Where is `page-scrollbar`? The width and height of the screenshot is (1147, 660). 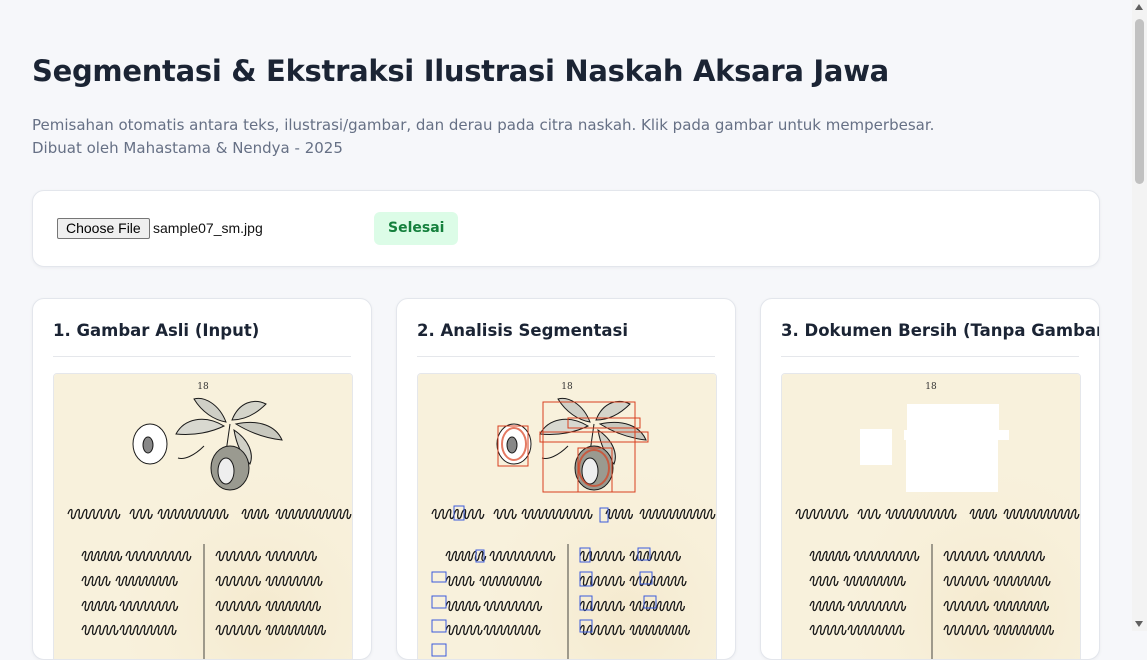
page-scrollbar is located at coordinates (1139, 315).